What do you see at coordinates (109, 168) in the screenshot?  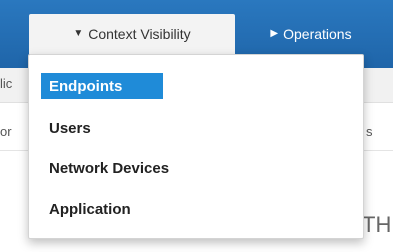 I see `menu-item-network-devices: Network Devices` at bounding box center [109, 168].